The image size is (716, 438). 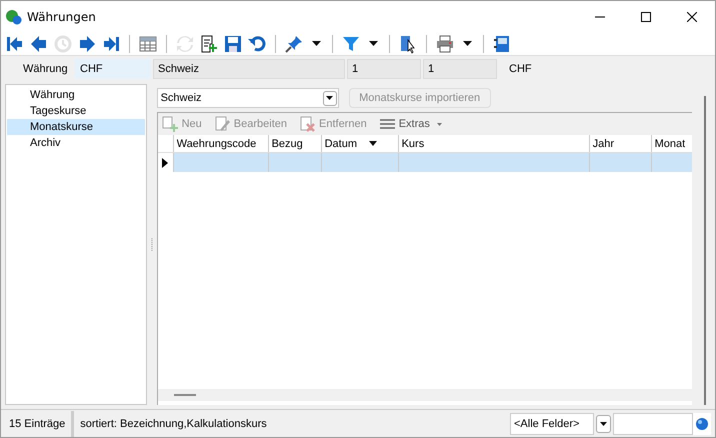 I want to click on save-icon, so click(x=233, y=44).